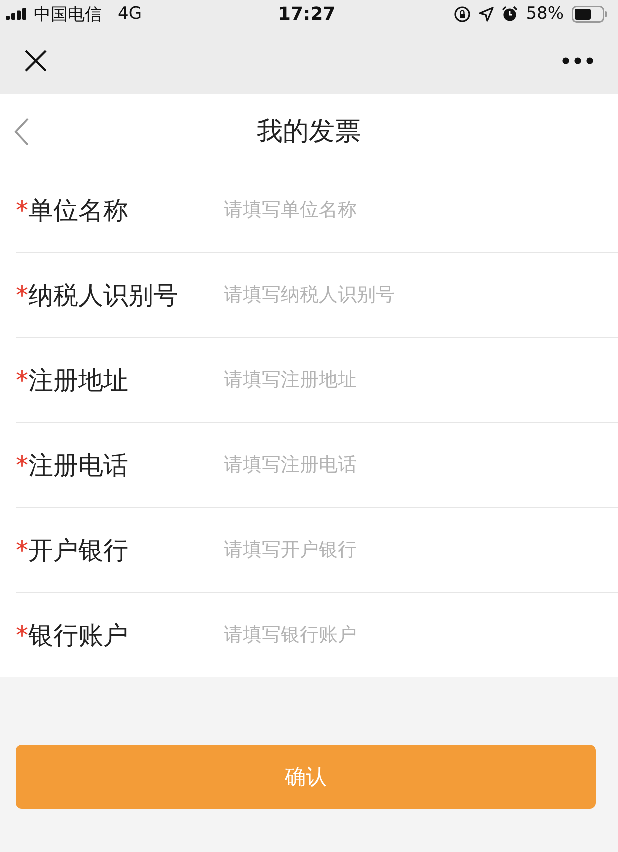 This screenshot has height=852, width=618. I want to click on back-button, so click(22, 132).